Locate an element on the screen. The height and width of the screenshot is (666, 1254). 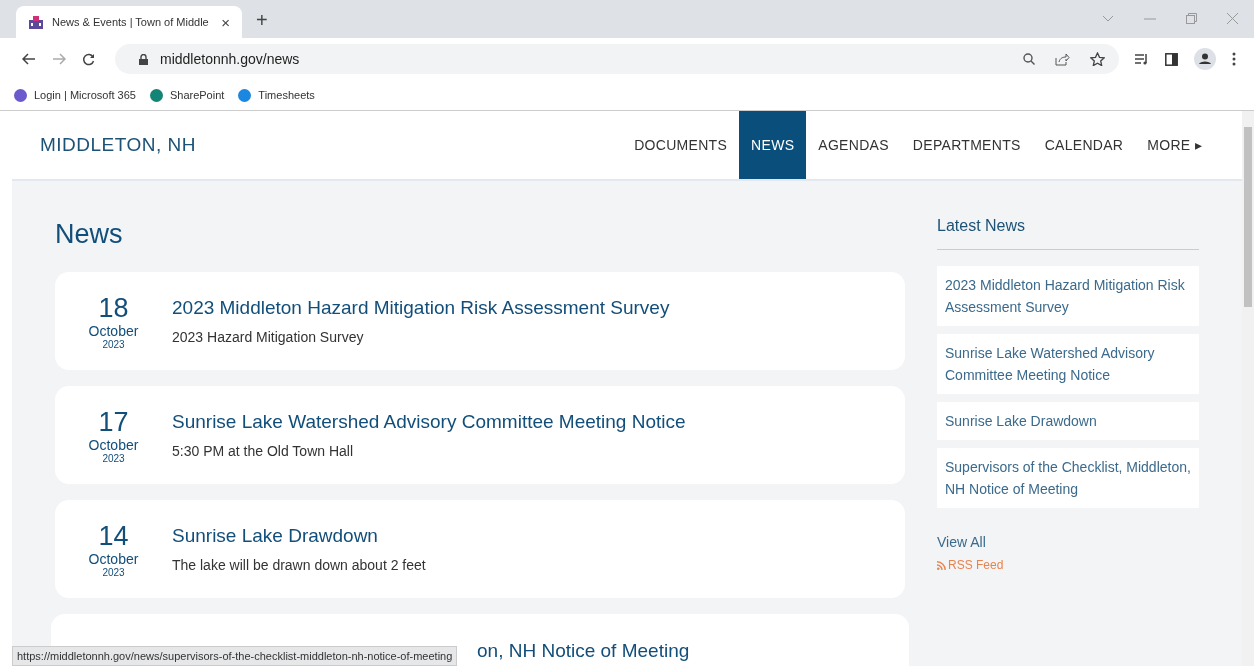
address-field: middletonnh.gov/news is located at coordinates (617, 59).